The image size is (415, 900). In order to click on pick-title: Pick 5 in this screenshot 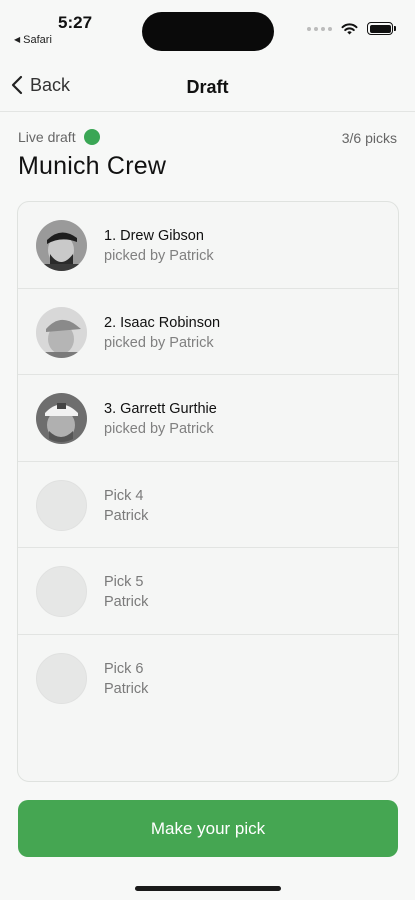, I will do `click(124, 582)`.